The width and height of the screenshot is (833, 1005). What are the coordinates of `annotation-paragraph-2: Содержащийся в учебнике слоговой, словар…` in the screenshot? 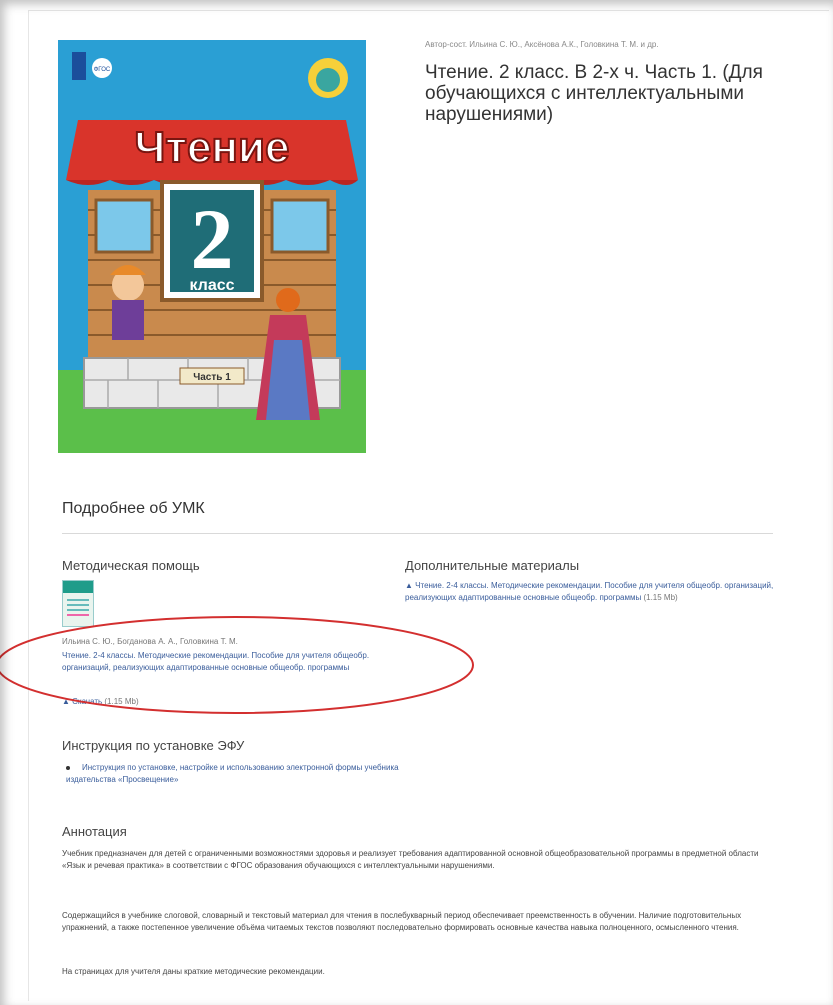 It's located at (402, 921).